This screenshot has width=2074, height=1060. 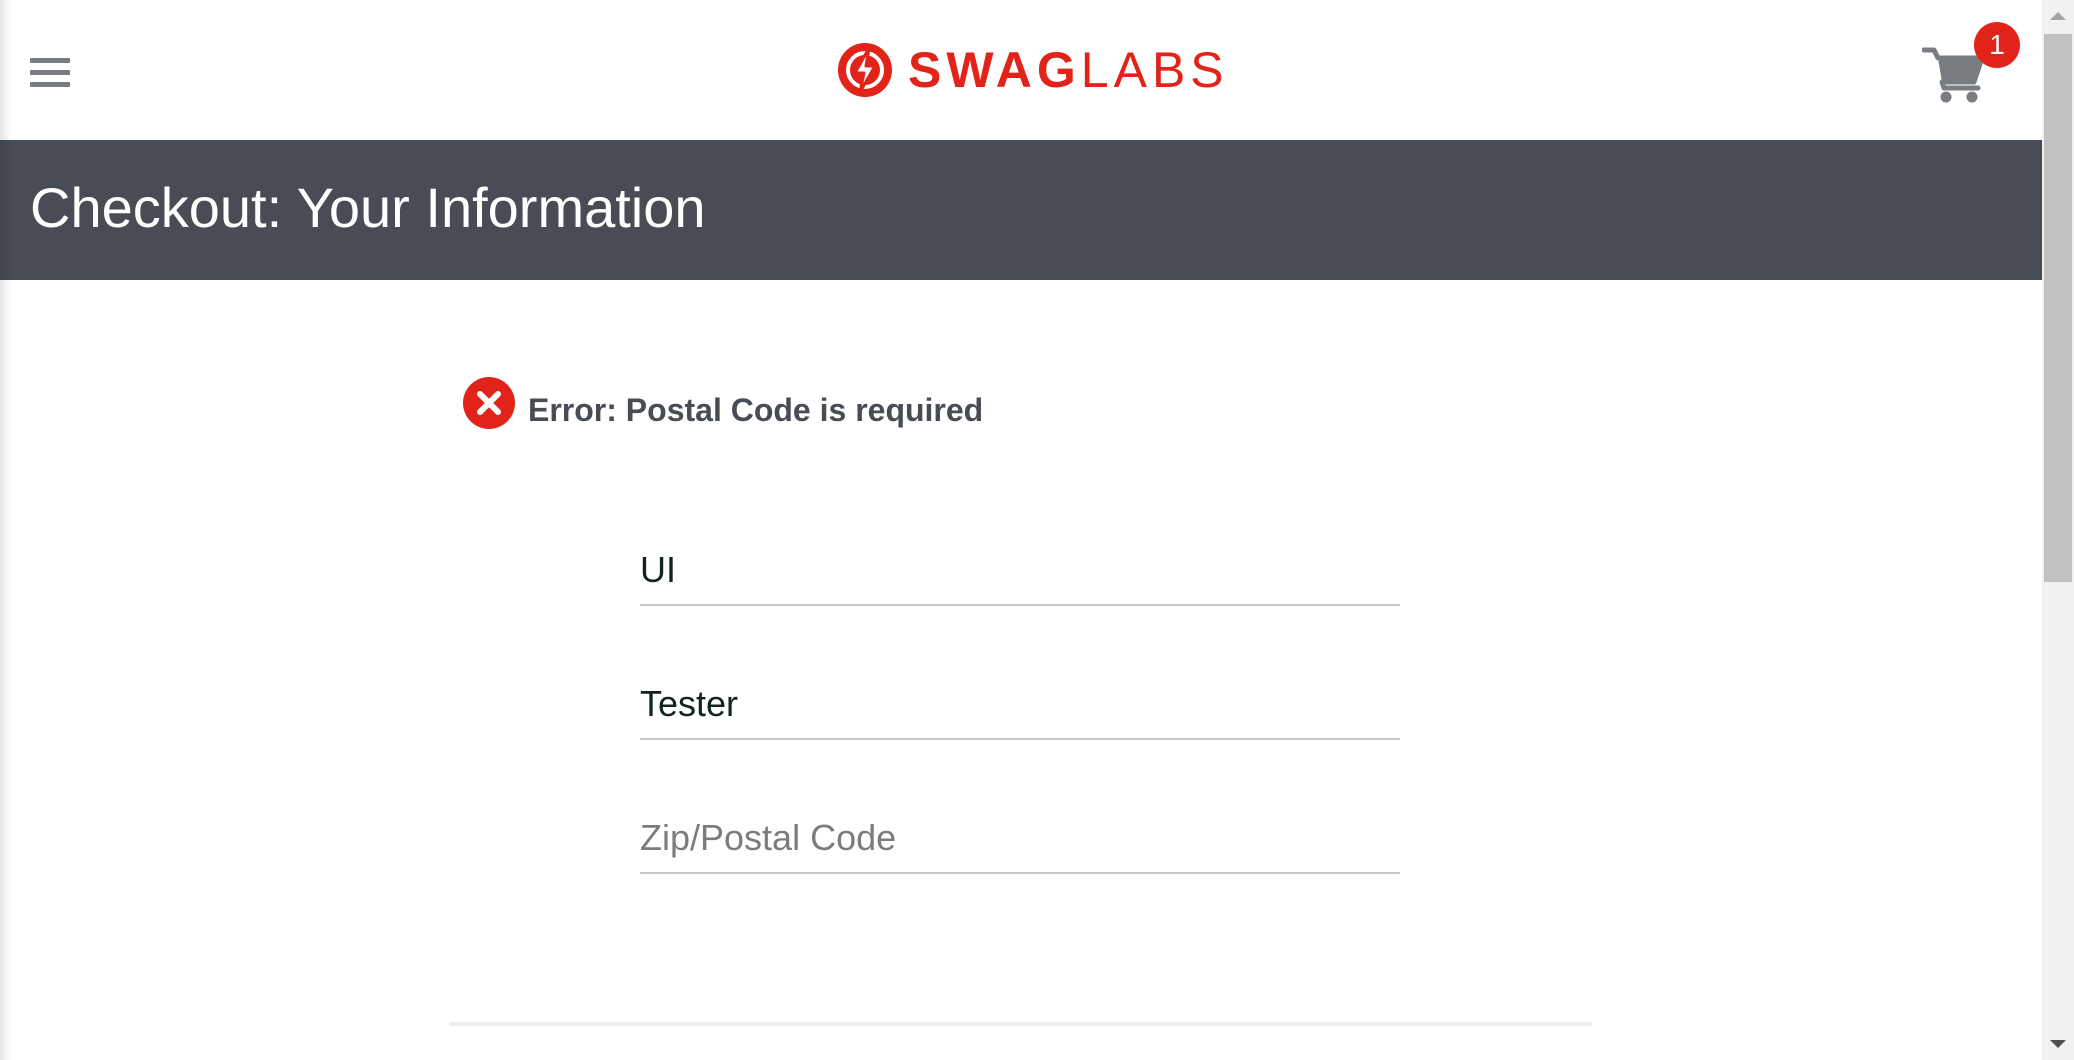 I want to click on logo-brand-bold: SWAG, so click(x=994, y=70).